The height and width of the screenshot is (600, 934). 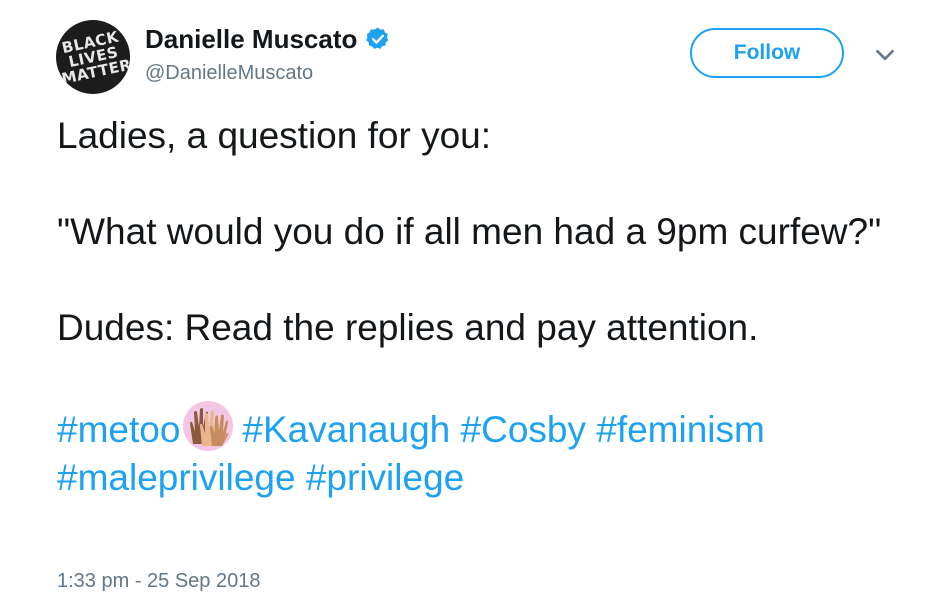 What do you see at coordinates (885, 55) in the screenshot?
I see `chevron-down-icon` at bounding box center [885, 55].